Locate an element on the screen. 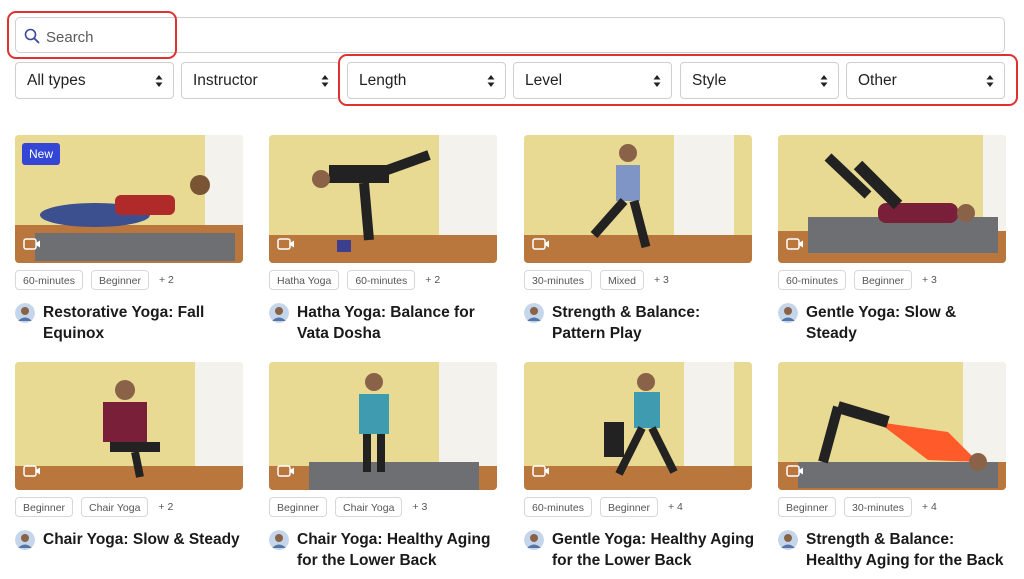  search-input is located at coordinates (346, 37).